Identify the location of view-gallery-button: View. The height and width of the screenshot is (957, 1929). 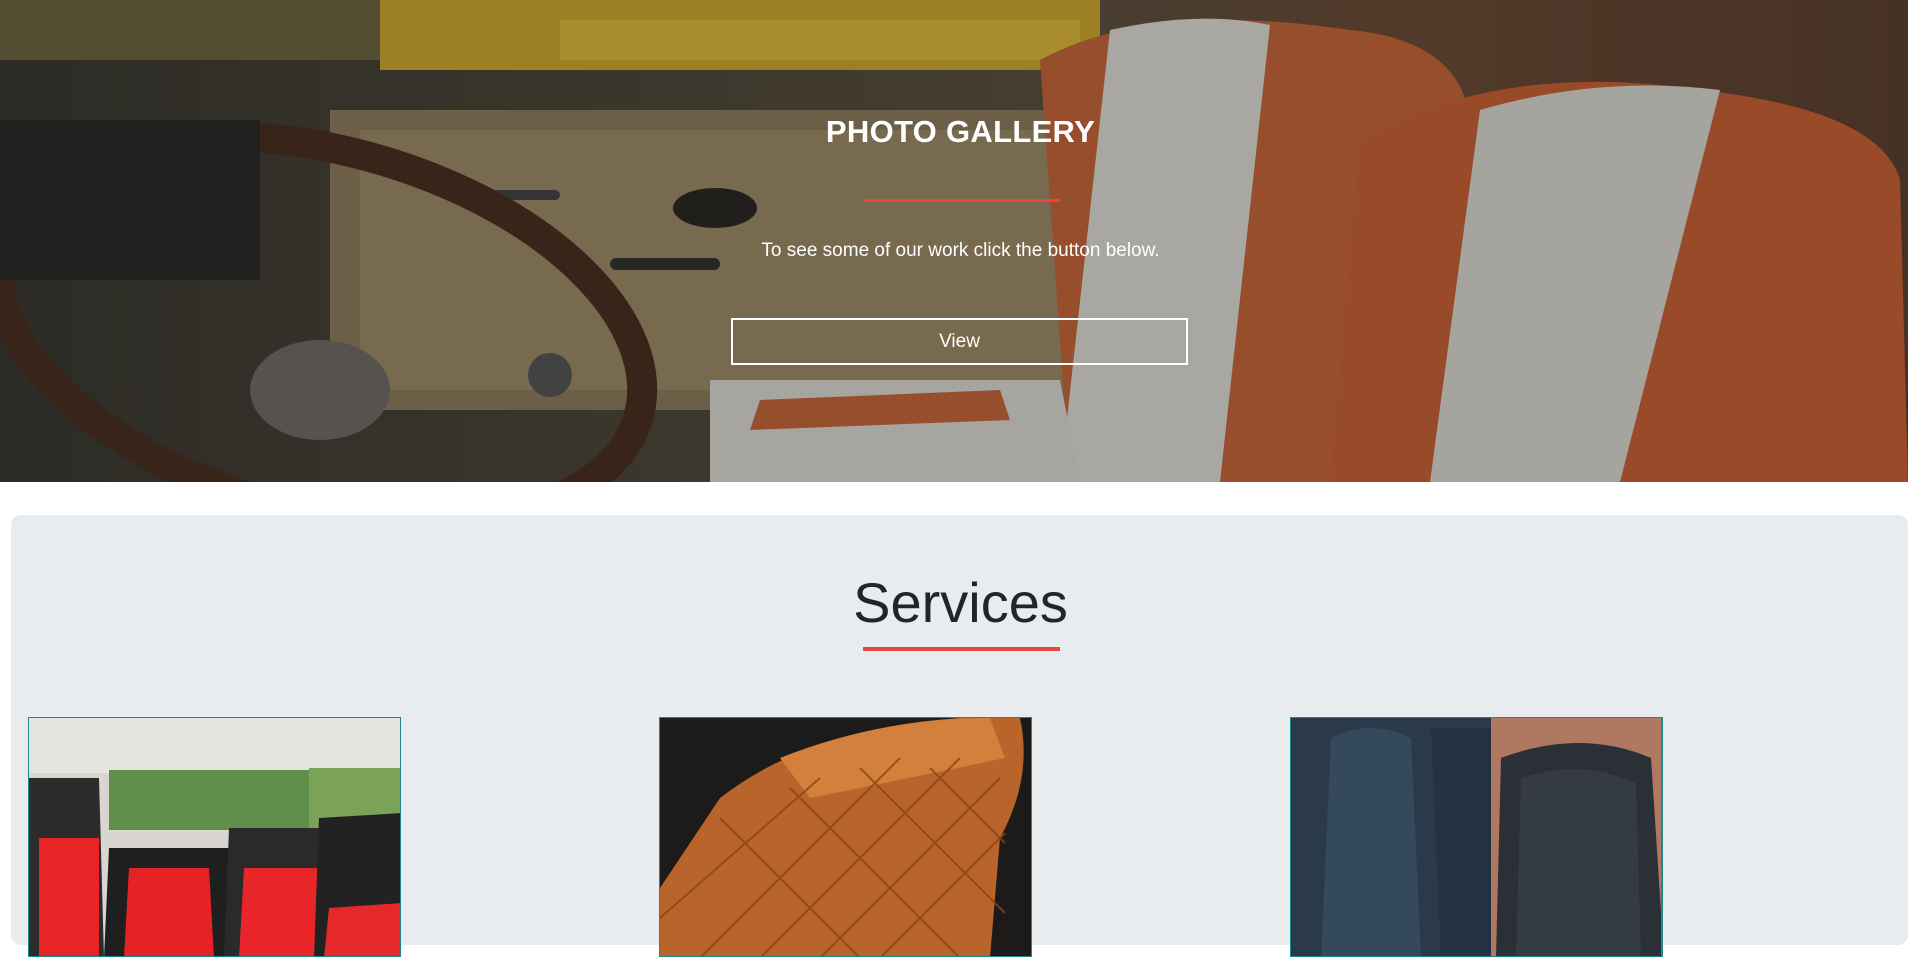
(959, 341).